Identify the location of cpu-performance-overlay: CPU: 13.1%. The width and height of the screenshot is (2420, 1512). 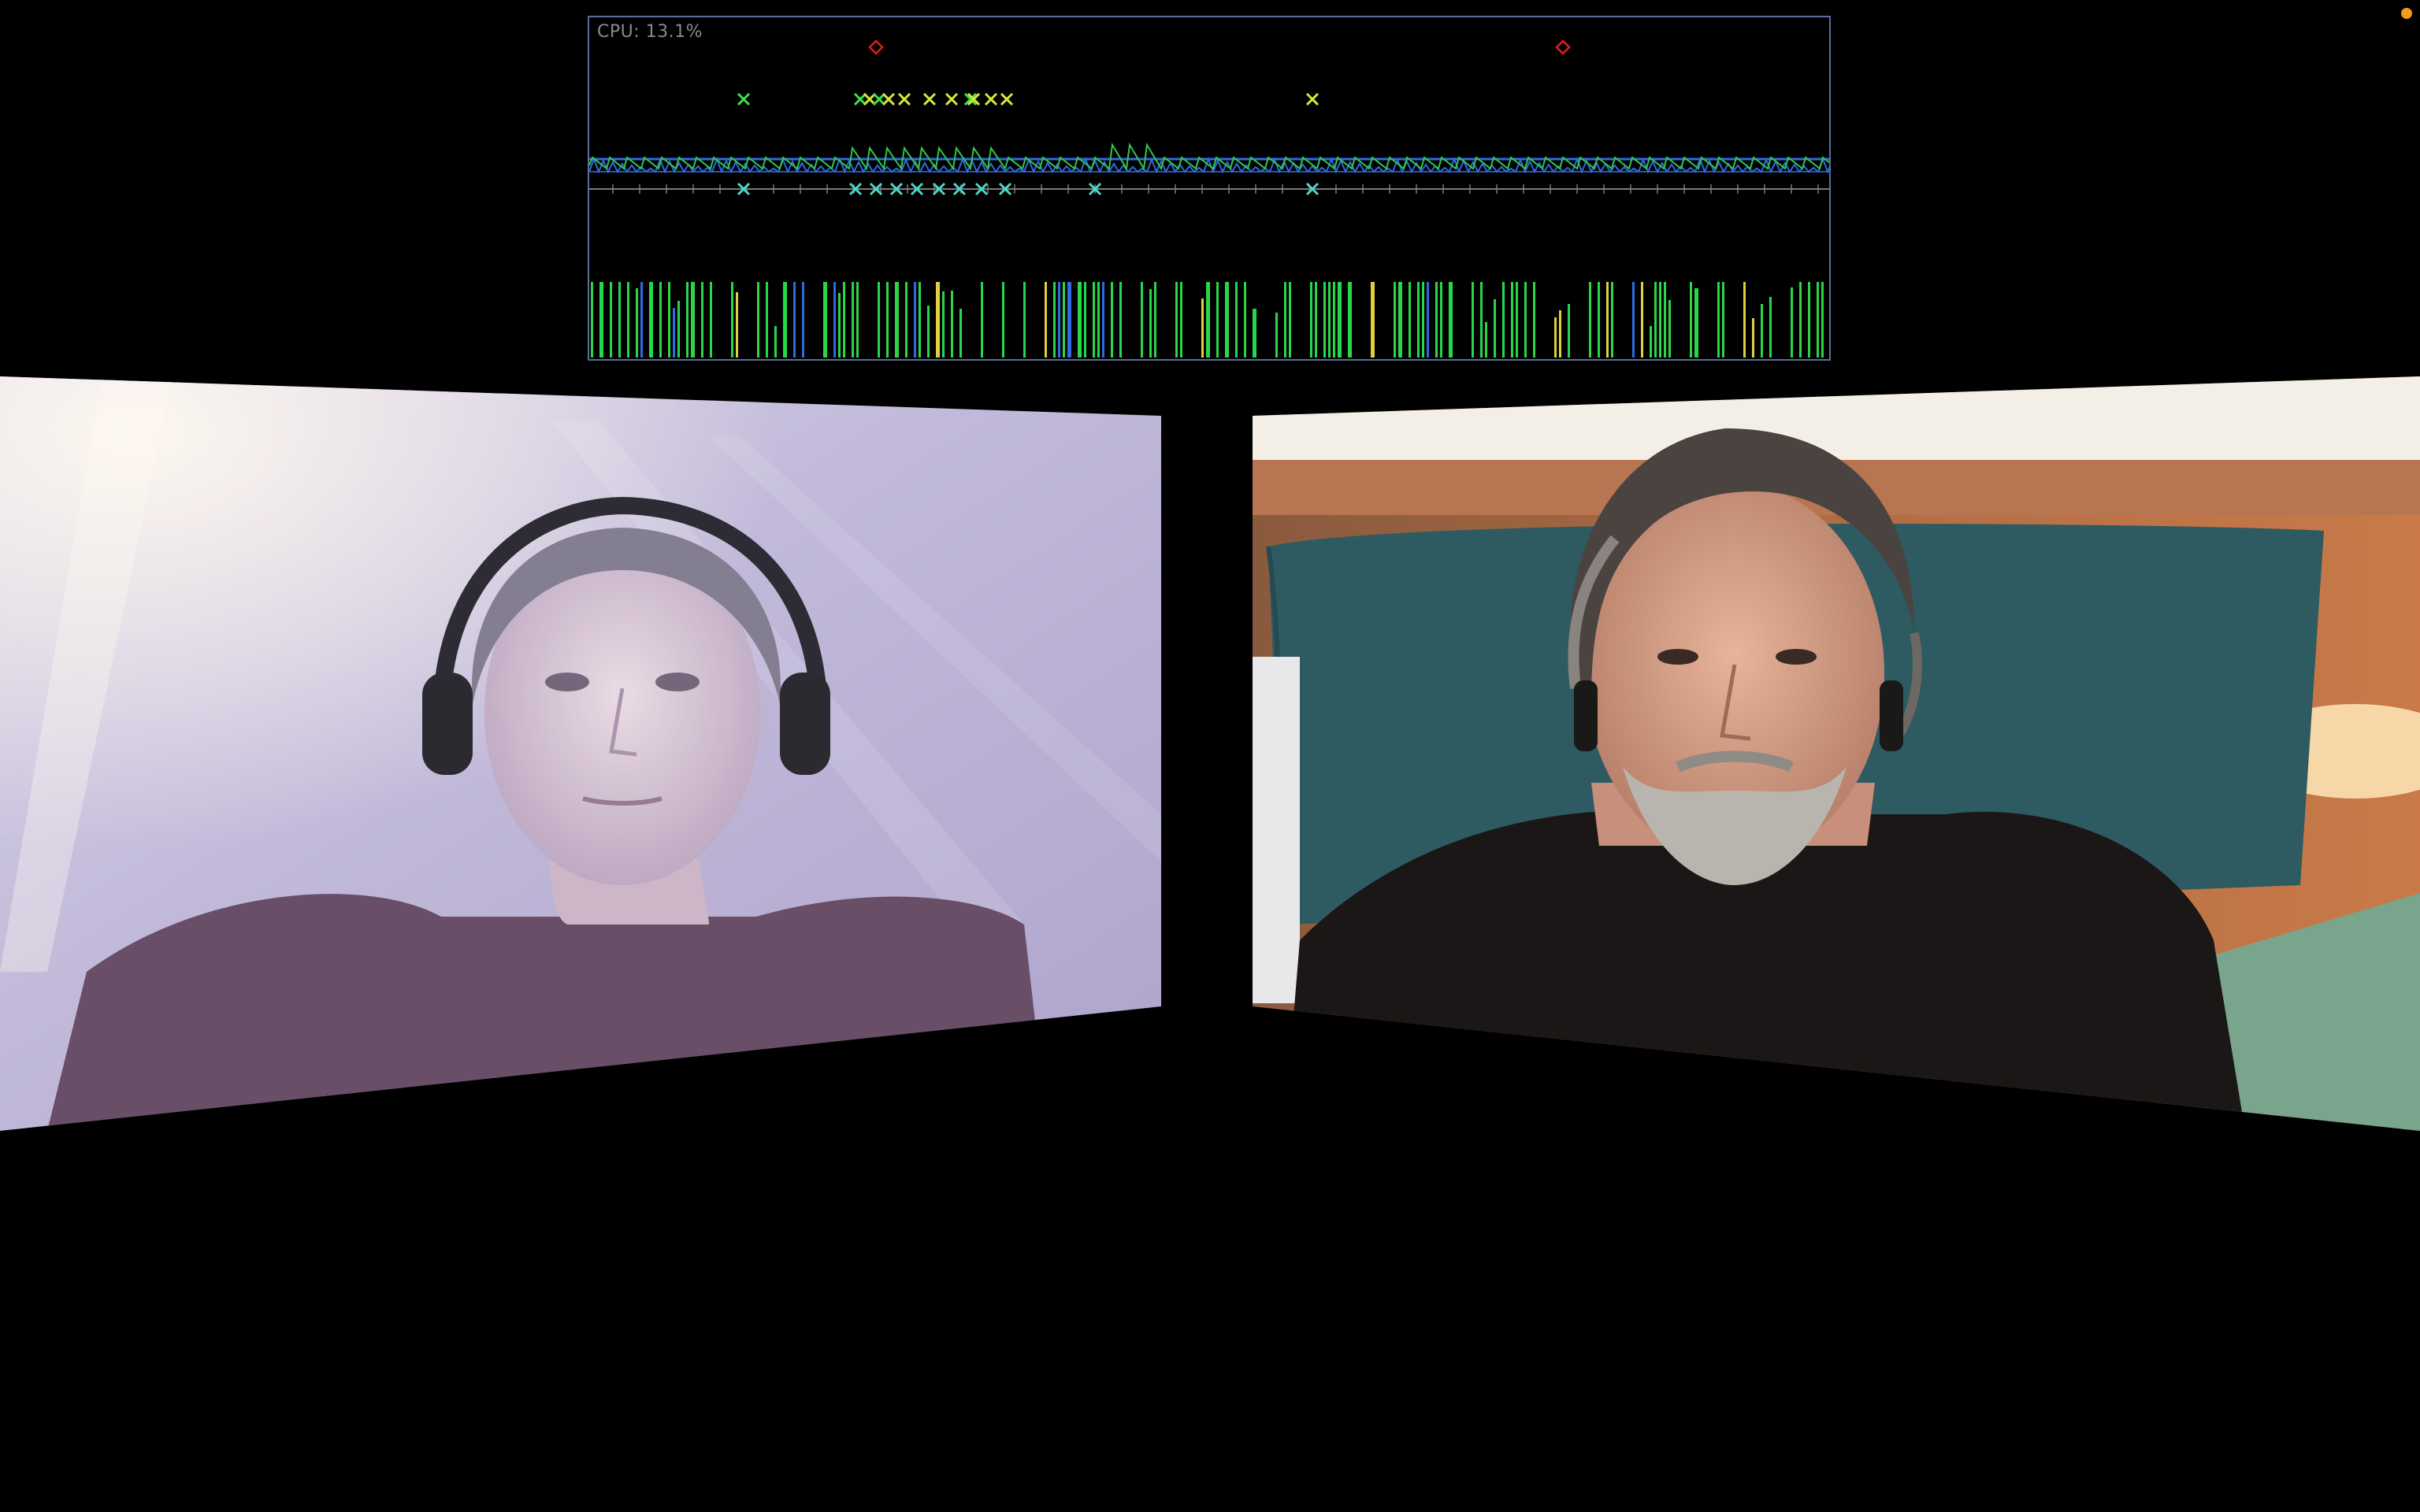
(1209, 188).